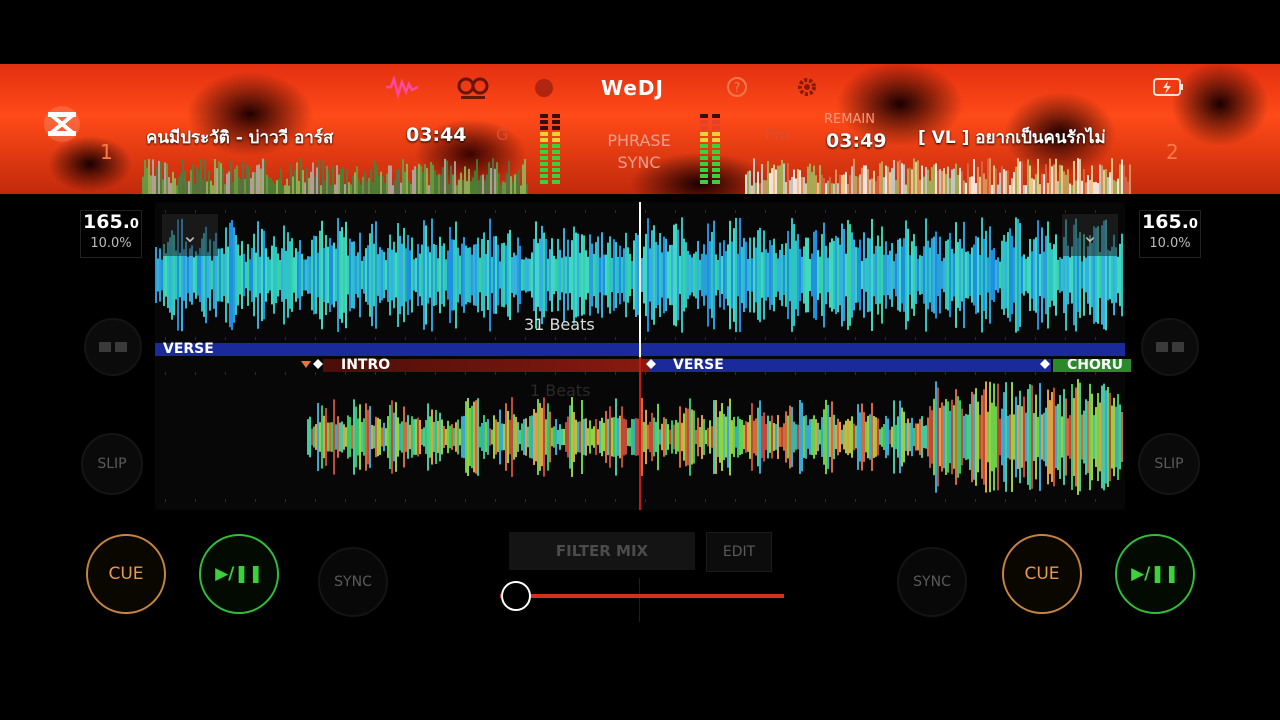 The width and height of the screenshot is (1280, 720). I want to click on deck1-pitch: 10.0%, so click(111, 243).